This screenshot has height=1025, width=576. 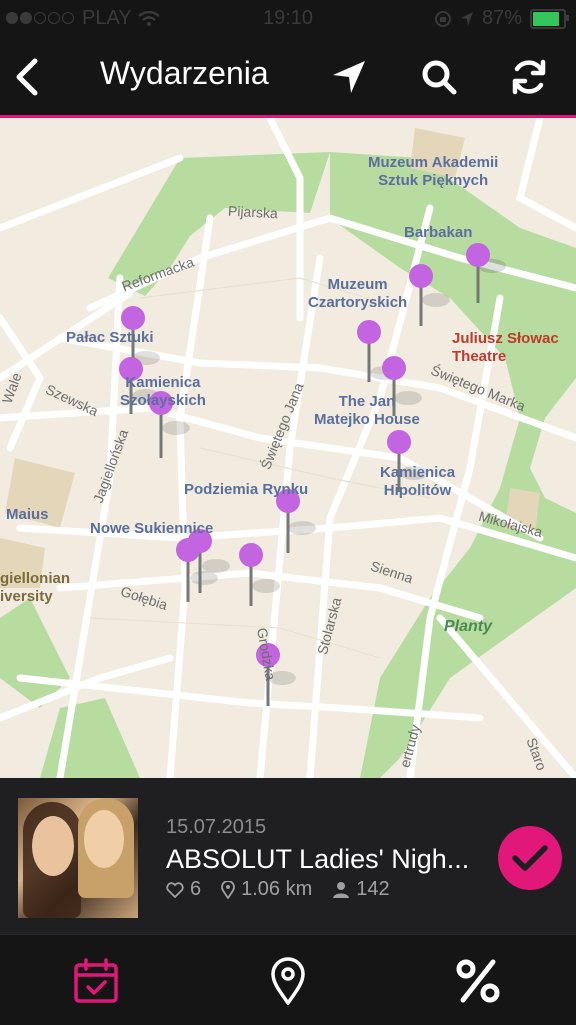 I want to click on tab-bar, so click(x=288, y=979).